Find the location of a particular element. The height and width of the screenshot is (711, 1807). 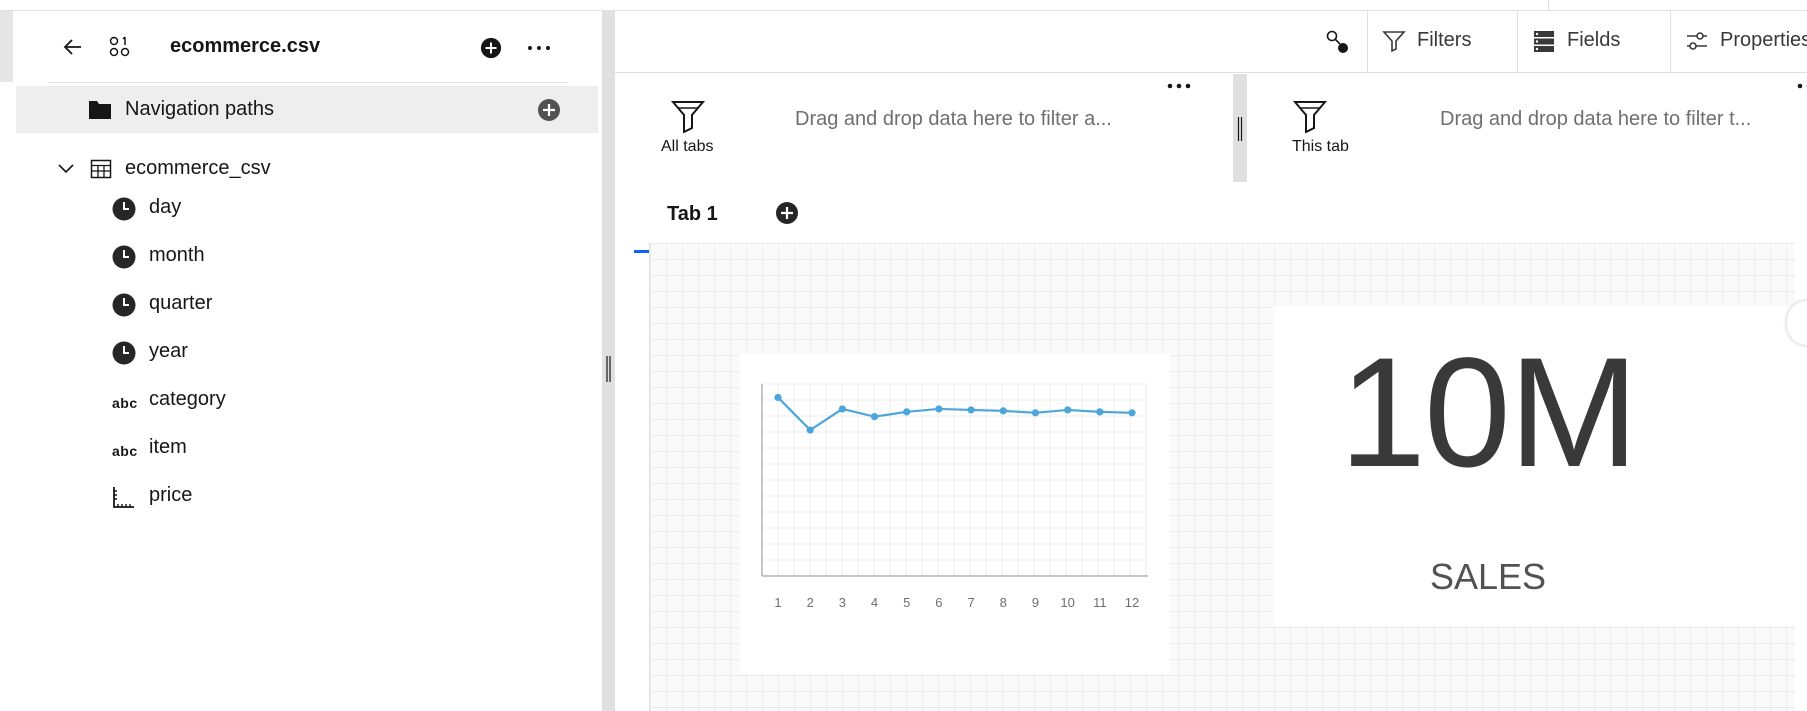

data-source-title: ecommerce.csv is located at coordinates (245, 46).